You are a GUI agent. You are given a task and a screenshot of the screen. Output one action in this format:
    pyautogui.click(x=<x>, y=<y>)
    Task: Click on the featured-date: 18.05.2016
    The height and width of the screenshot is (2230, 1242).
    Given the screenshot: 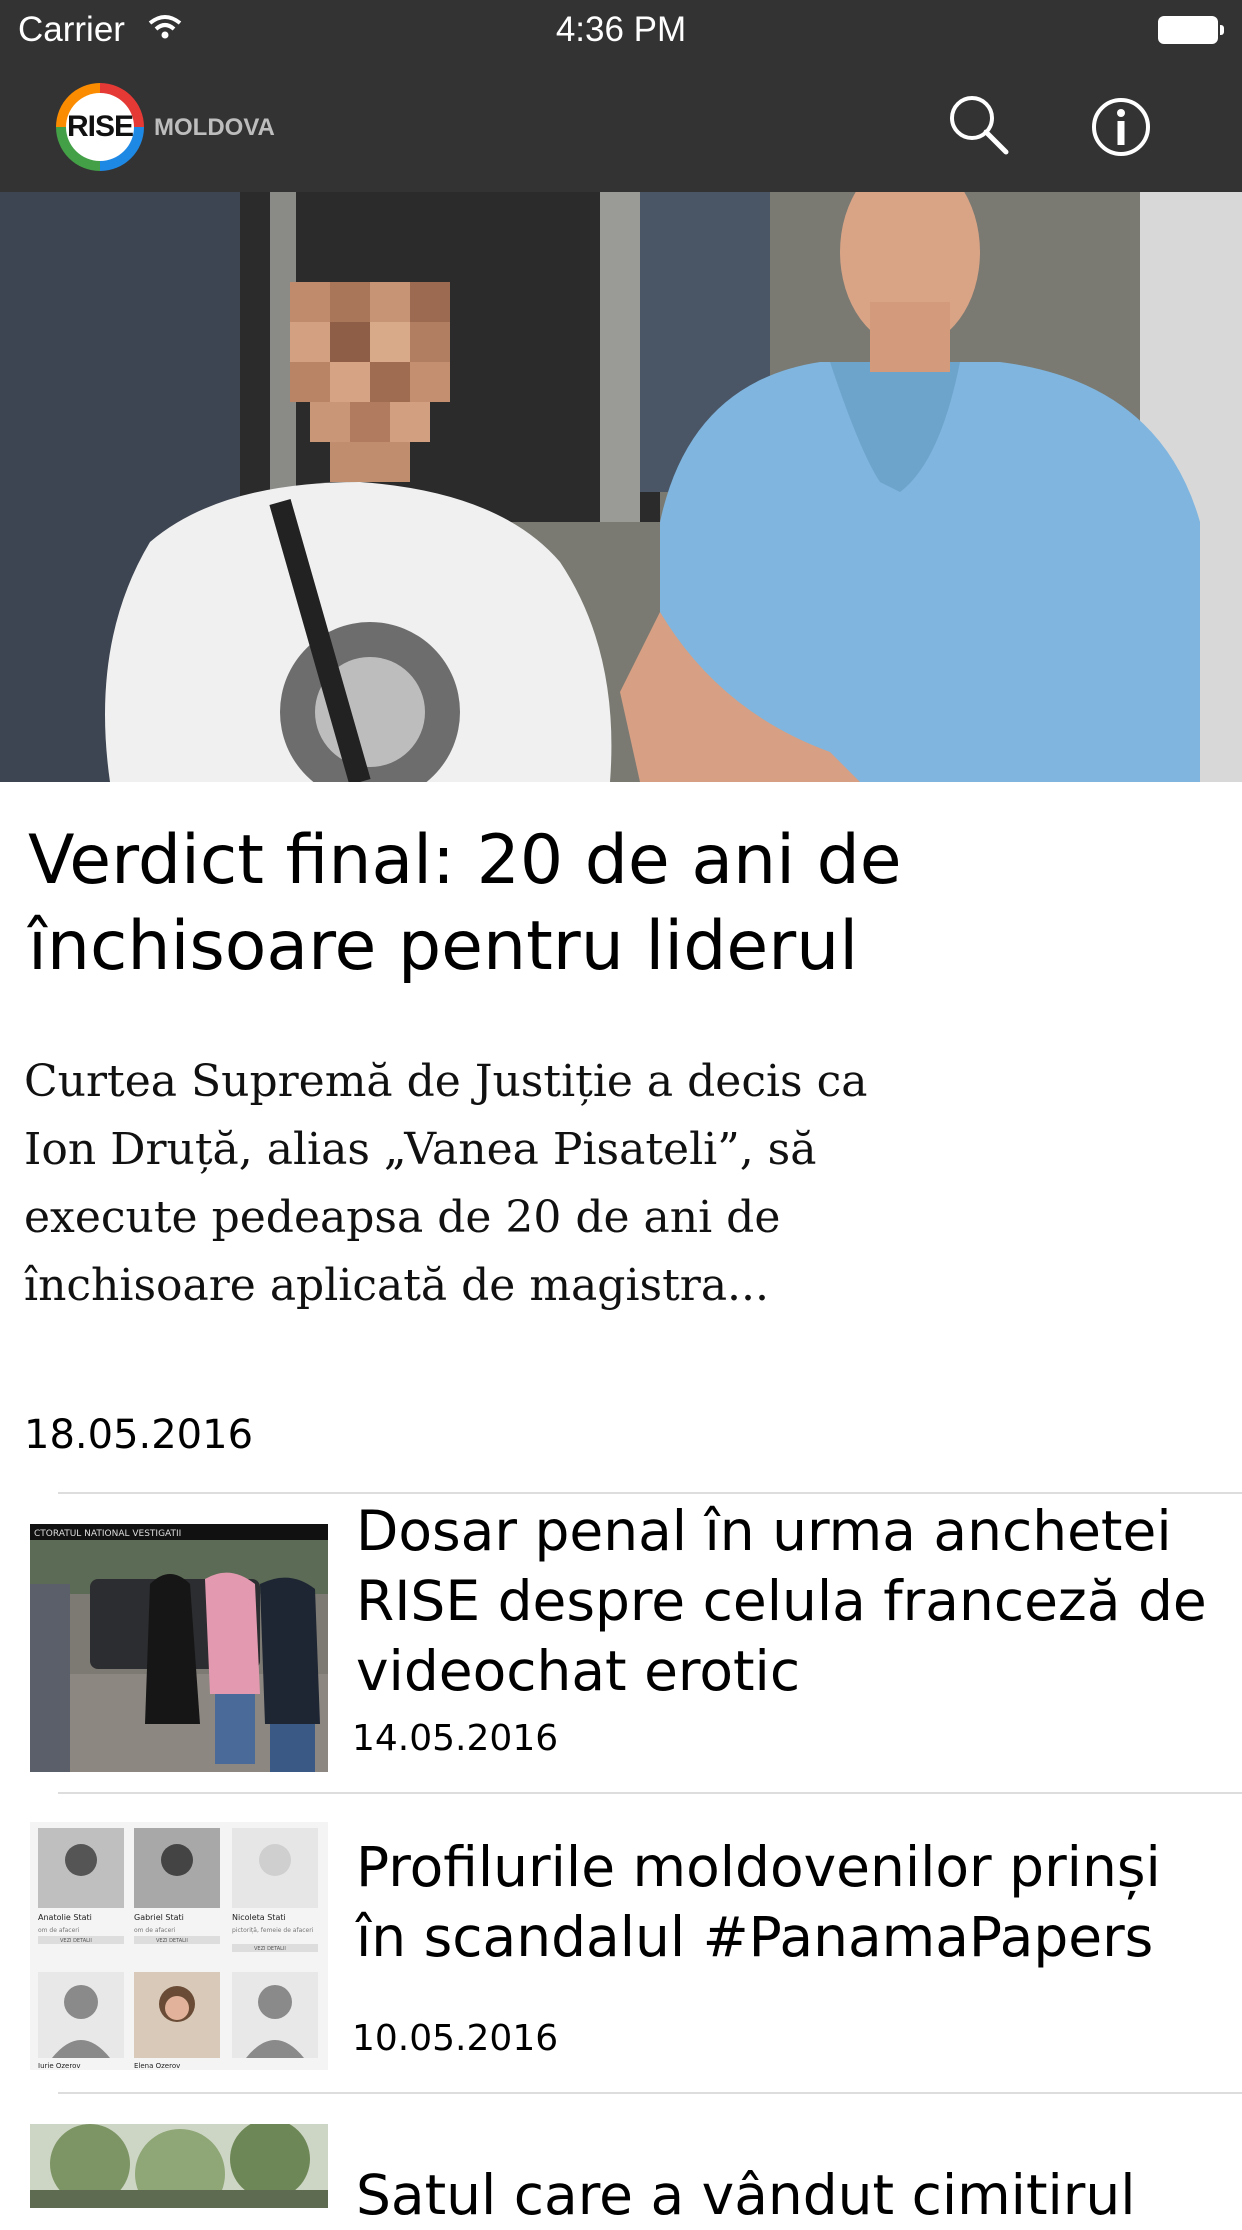 What is the action you would take?
    pyautogui.click(x=139, y=1435)
    